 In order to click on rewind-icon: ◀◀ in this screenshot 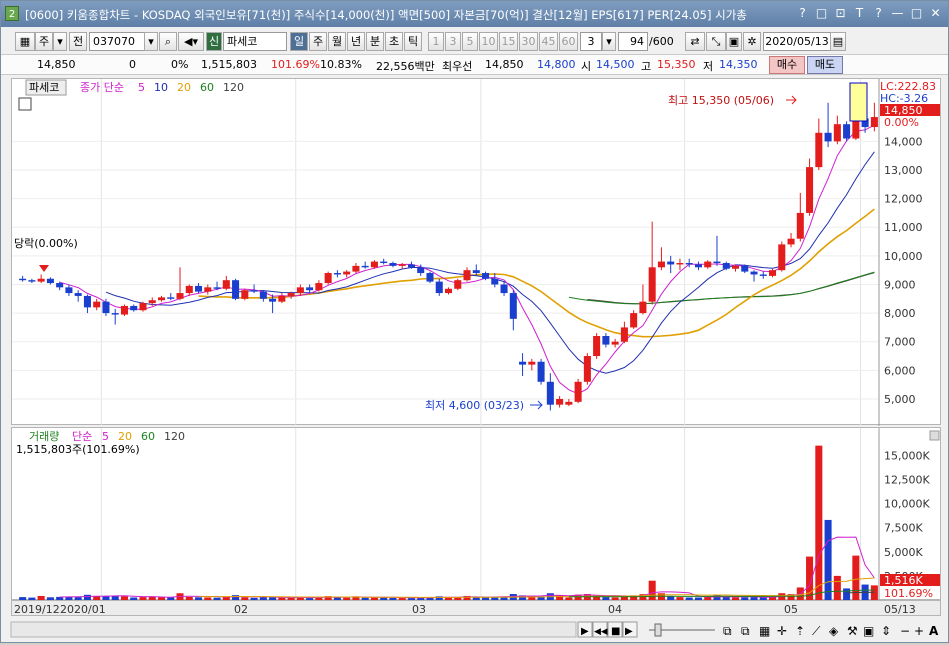, I will do `click(601, 632)`.